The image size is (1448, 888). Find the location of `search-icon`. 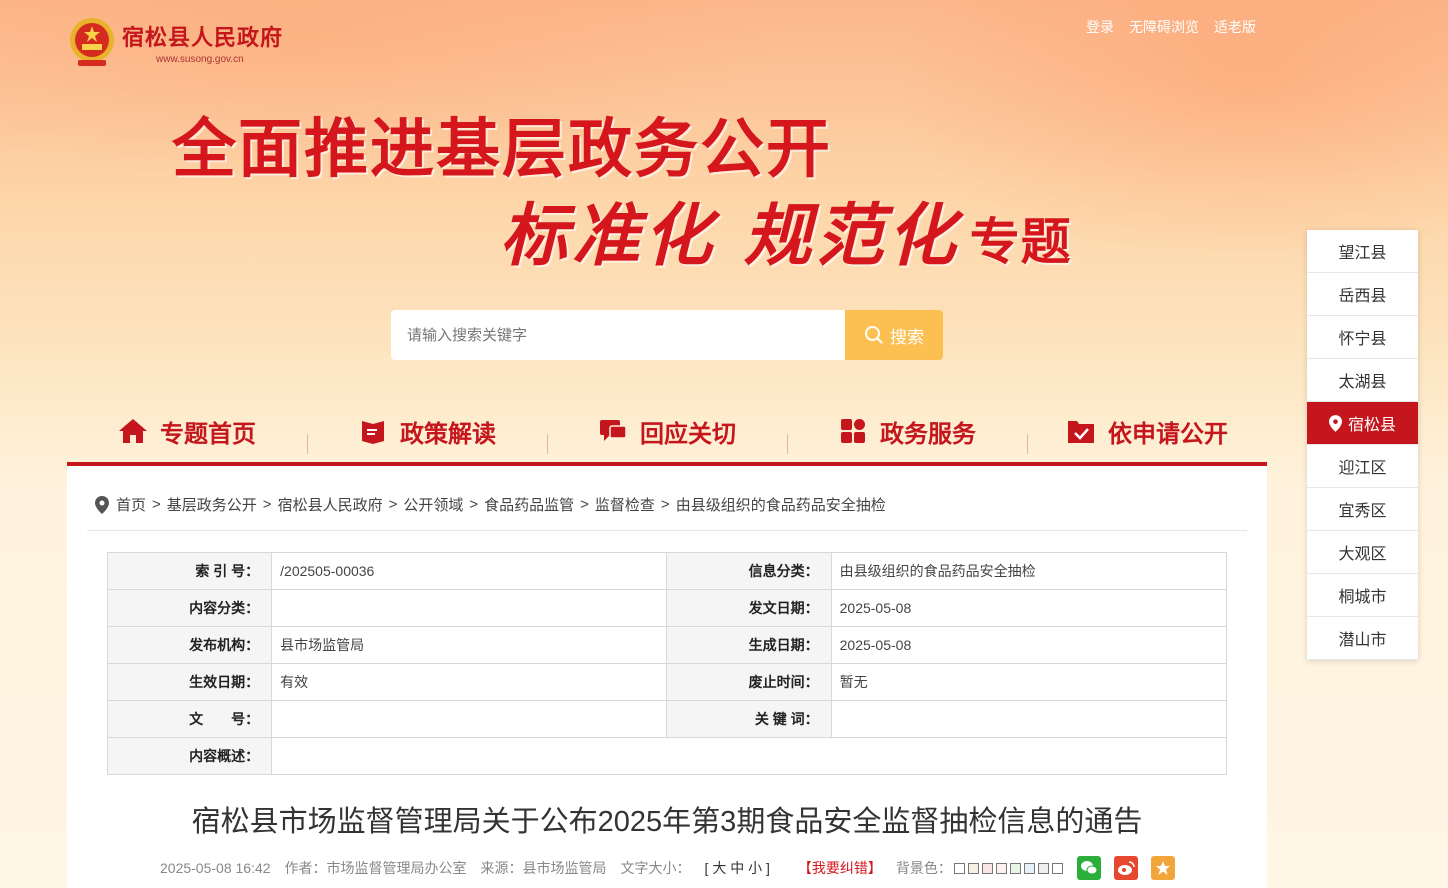

search-icon is located at coordinates (874, 335).